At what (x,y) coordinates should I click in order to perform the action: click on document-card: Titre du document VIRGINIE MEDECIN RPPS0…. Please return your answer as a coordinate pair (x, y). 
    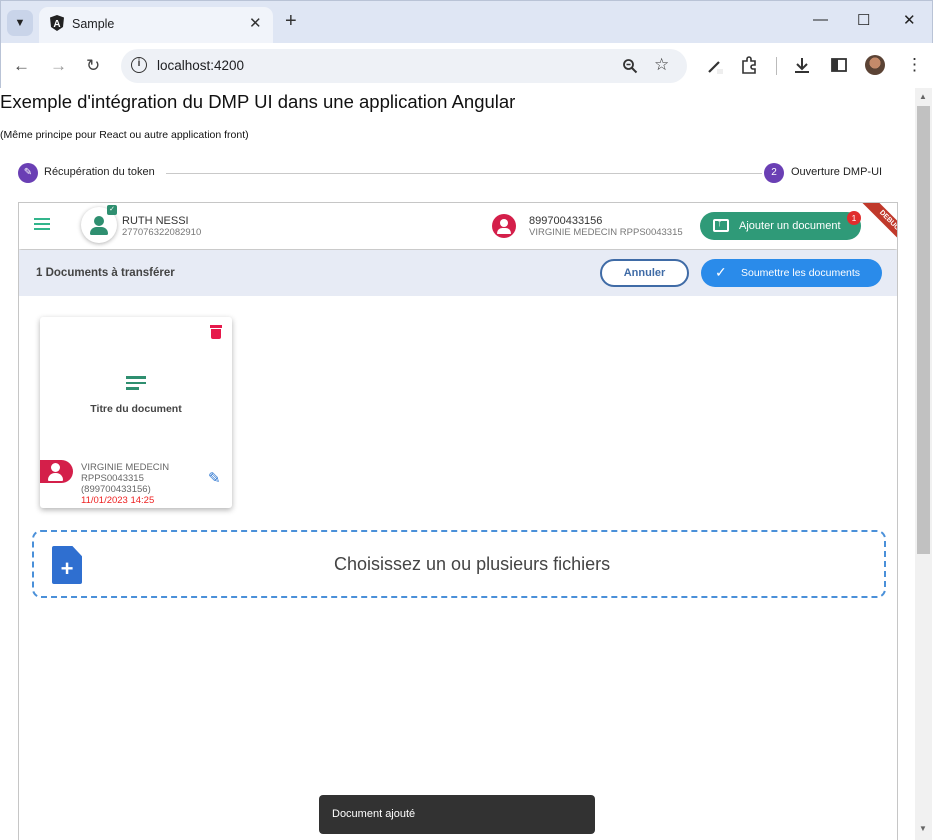
    Looking at the image, I should click on (136, 412).